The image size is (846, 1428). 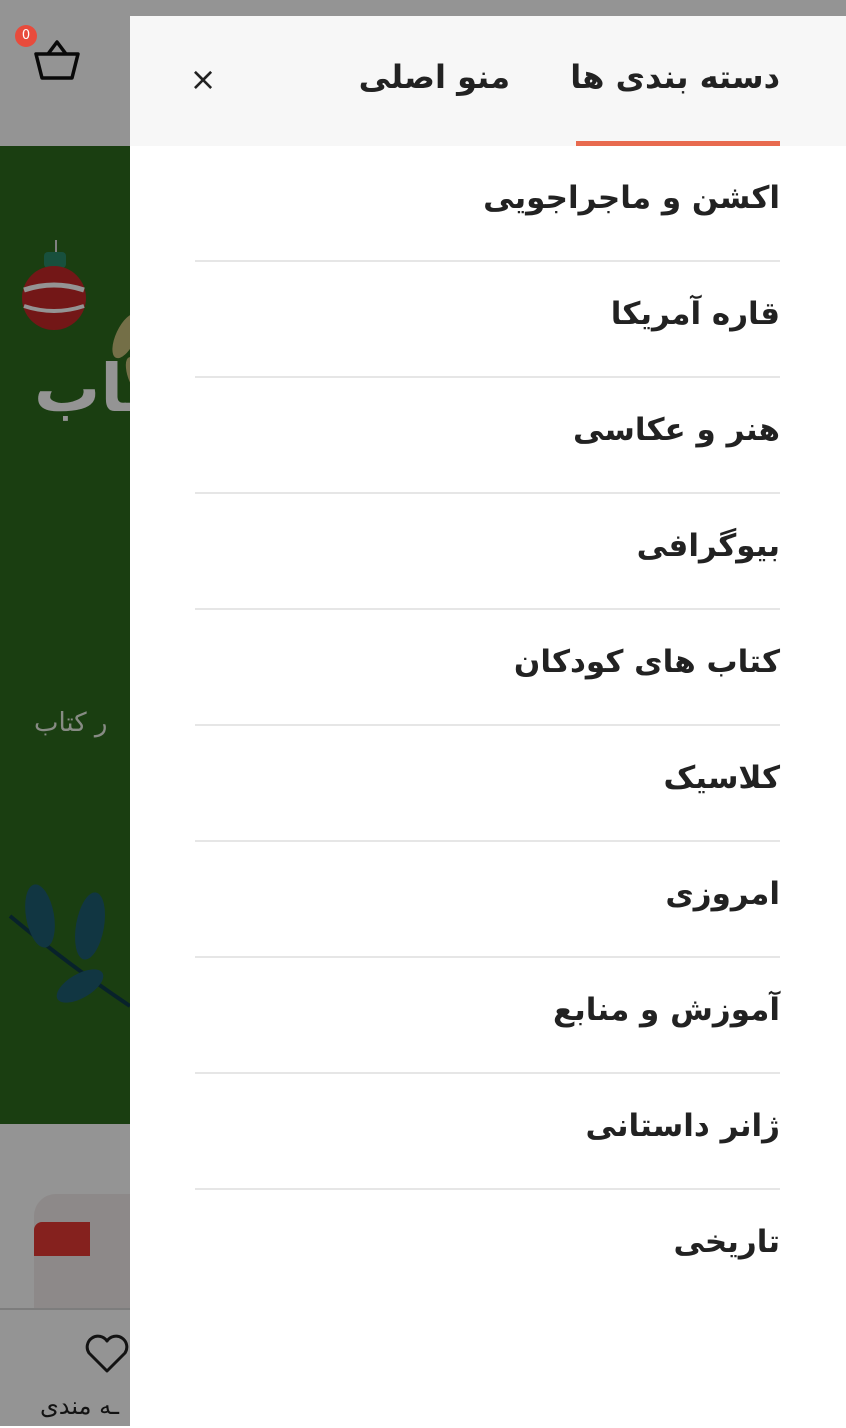 I want to click on category-label: هنر و عکاسی, so click(x=676, y=430).